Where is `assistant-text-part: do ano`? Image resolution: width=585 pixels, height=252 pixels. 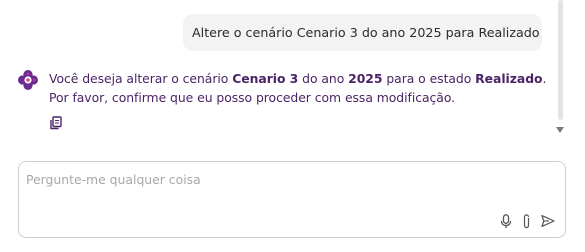
assistant-text-part: do ano is located at coordinates (323, 78).